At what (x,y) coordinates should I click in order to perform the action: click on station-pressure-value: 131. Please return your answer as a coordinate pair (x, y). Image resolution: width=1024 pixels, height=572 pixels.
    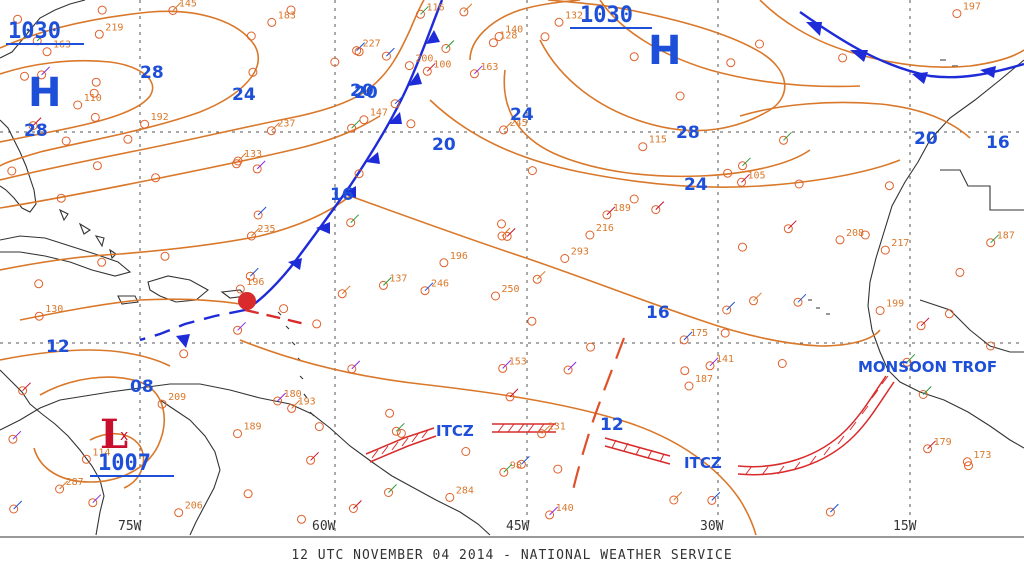
    Looking at the image, I should click on (557, 427).